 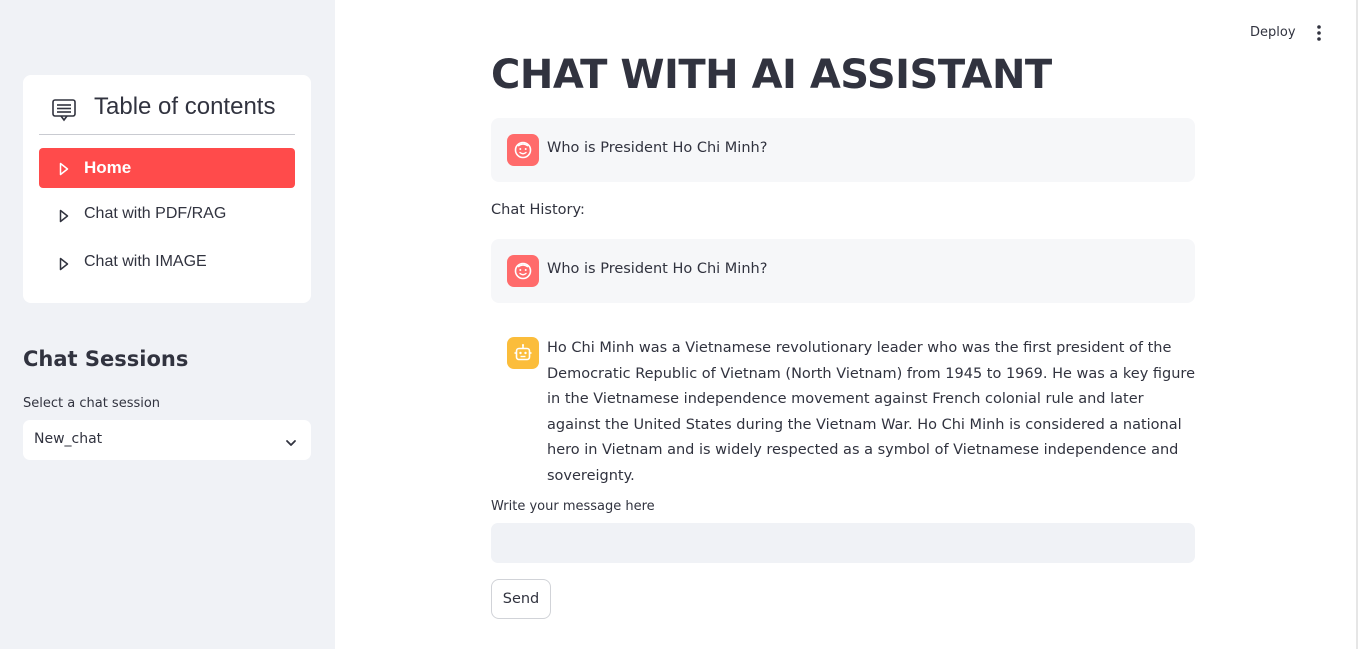 I want to click on robot-icon, so click(x=523, y=352).